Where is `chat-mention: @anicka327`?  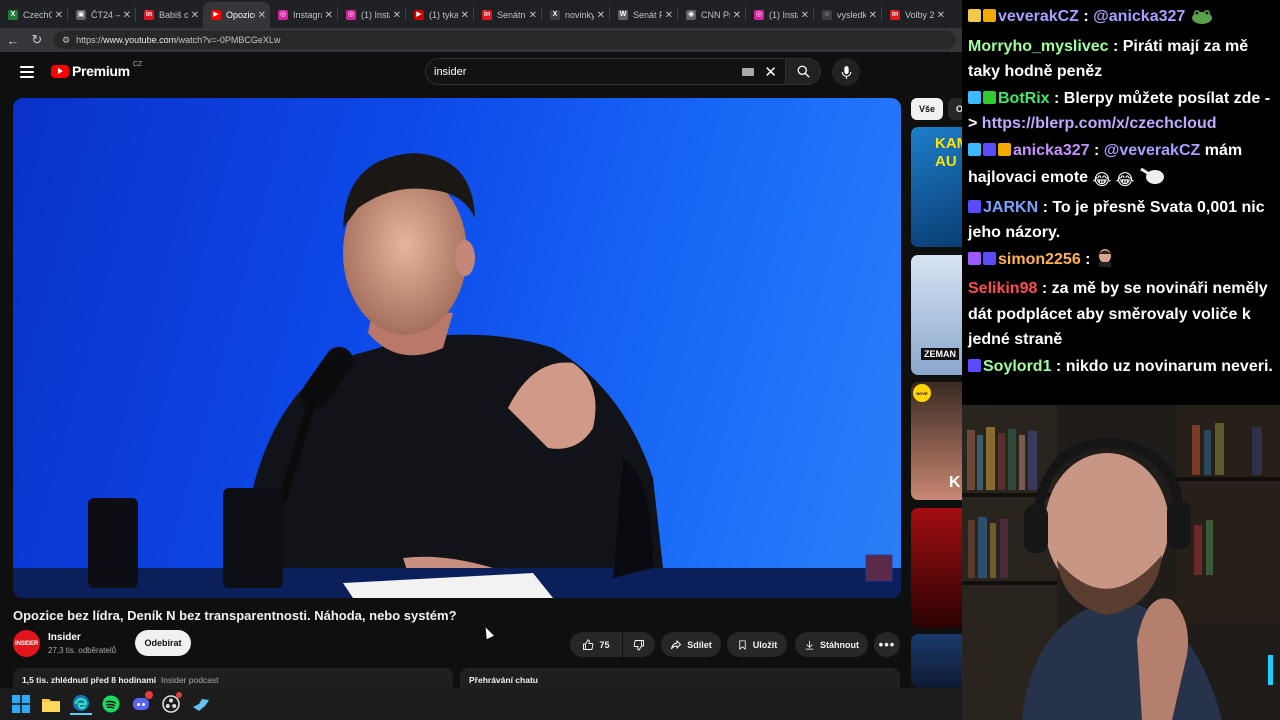
chat-mention: @anicka327 is located at coordinates (1139, 16).